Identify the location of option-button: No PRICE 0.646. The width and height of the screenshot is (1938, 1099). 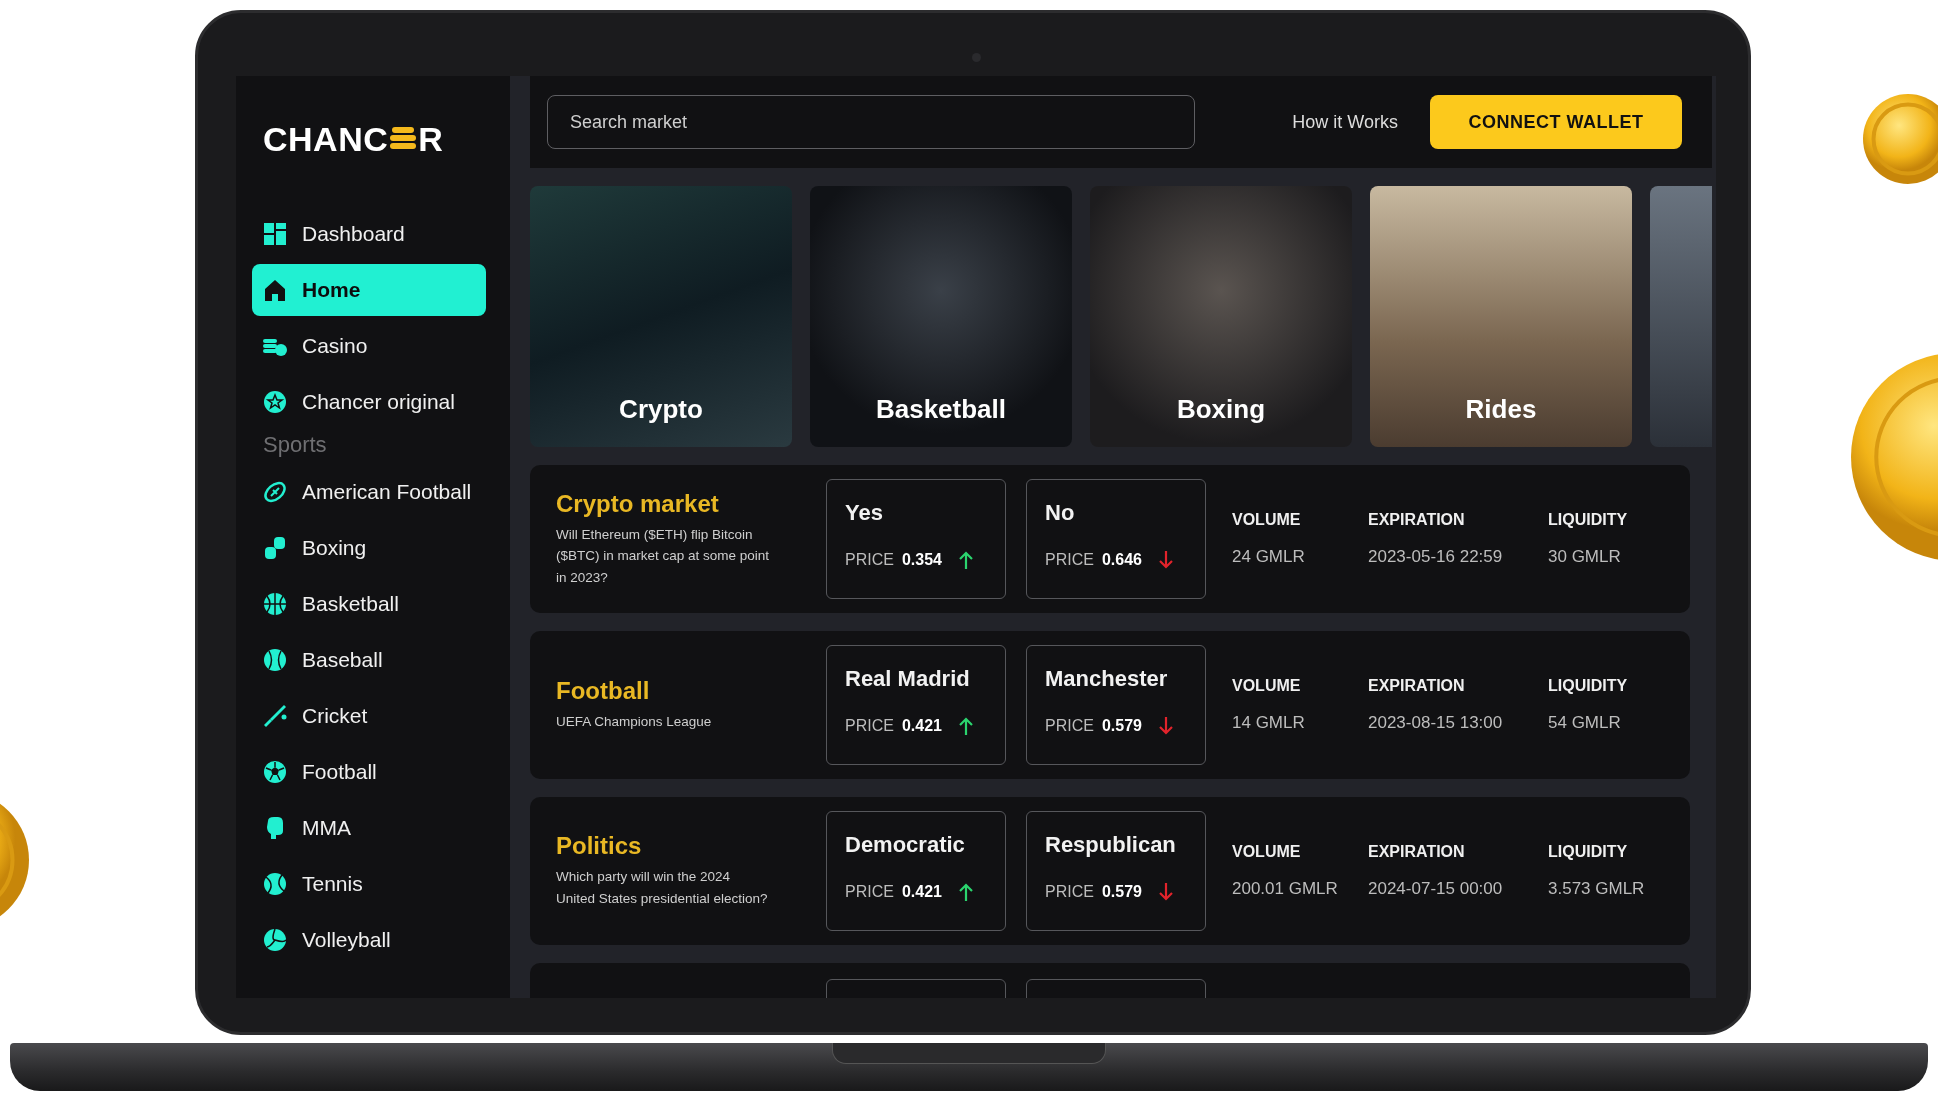
(1116, 539).